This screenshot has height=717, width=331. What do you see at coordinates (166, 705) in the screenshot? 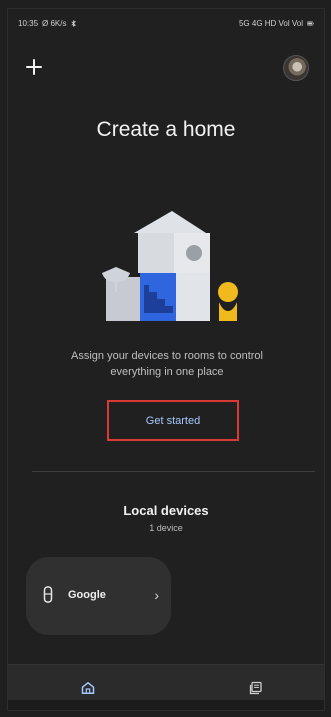
I see `gesture-bar` at bounding box center [166, 705].